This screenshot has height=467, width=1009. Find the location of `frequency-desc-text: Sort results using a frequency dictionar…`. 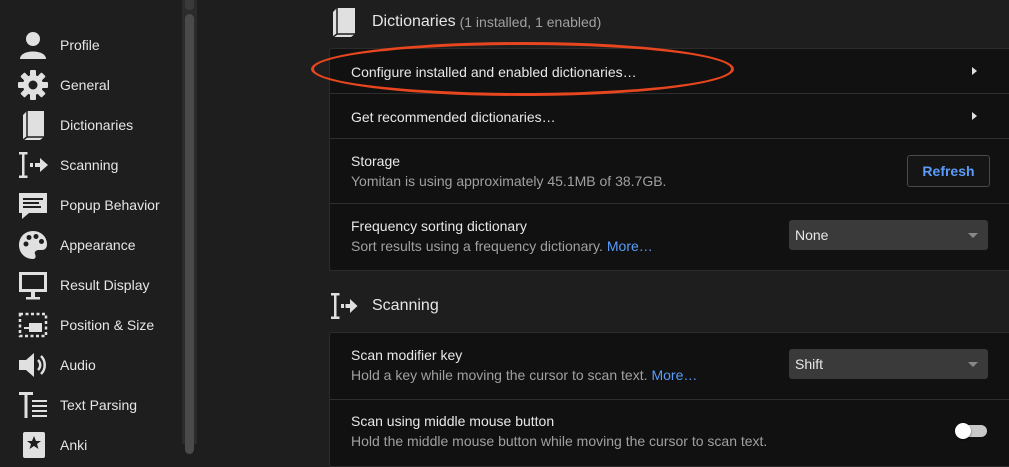

frequency-desc-text: Sort results using a frequency dictionar… is located at coordinates (477, 246).